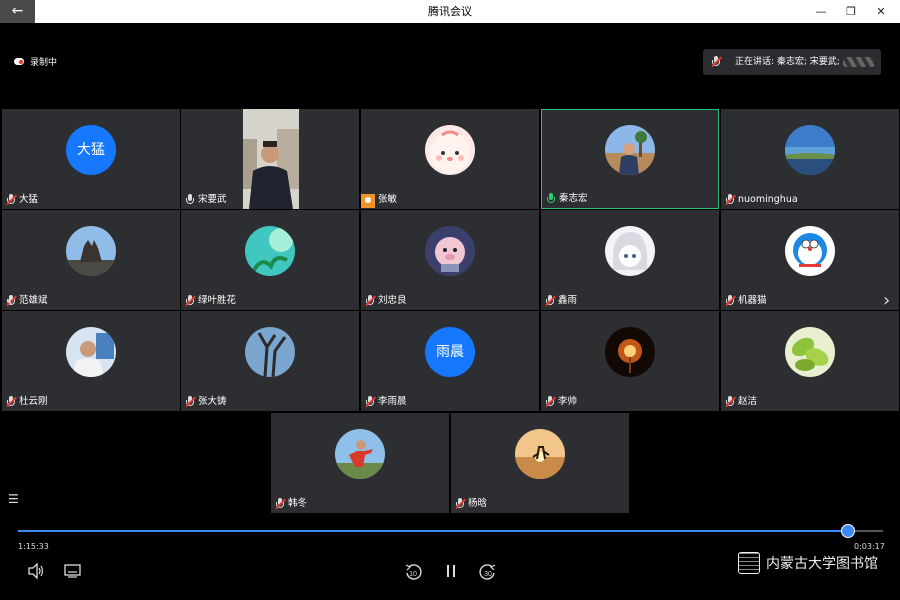 The height and width of the screenshot is (600, 900). What do you see at coordinates (368, 201) in the screenshot?
I see `host-icon` at bounding box center [368, 201].